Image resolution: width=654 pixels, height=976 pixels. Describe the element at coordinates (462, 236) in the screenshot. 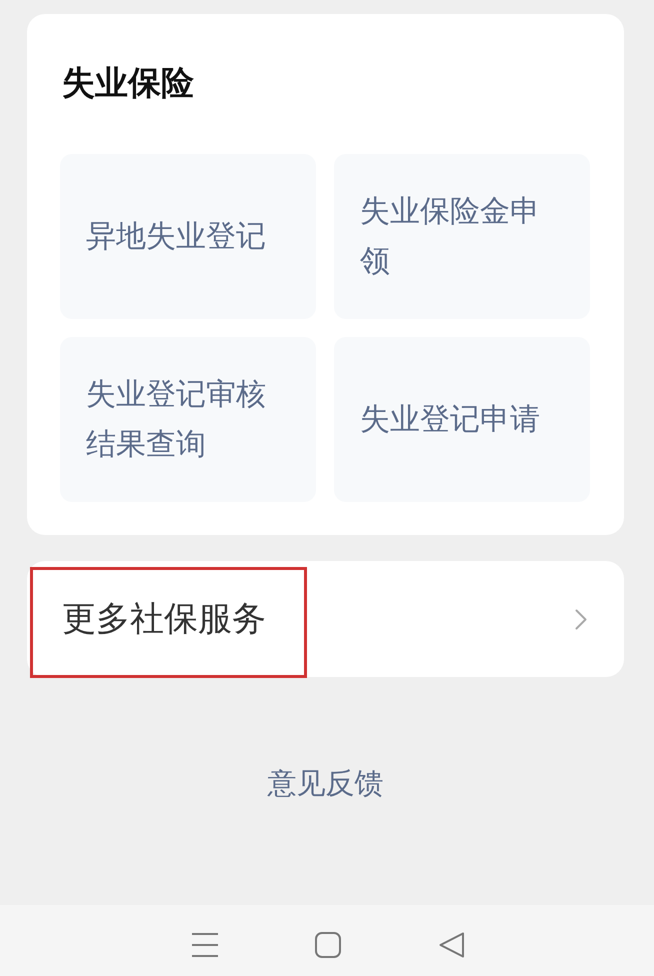

I see `service-tile: 失业保险金申领` at that location.